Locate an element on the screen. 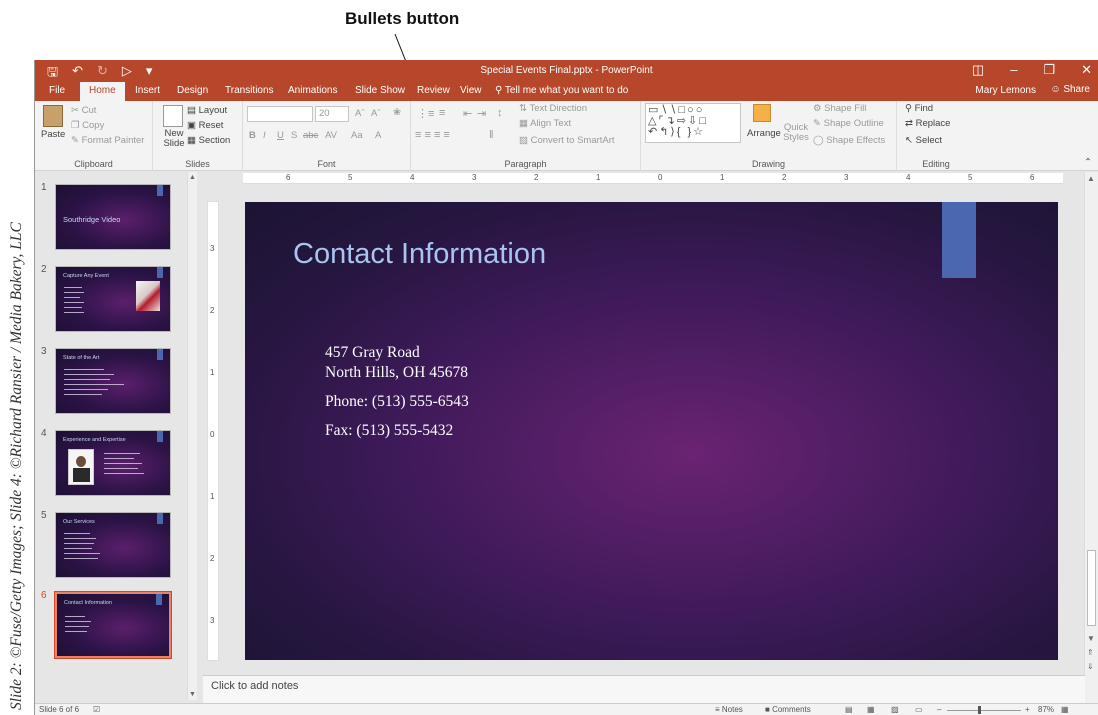 This screenshot has height=715, width=1098. text-direction-button: ⇅ Text Direction is located at coordinates (553, 108).